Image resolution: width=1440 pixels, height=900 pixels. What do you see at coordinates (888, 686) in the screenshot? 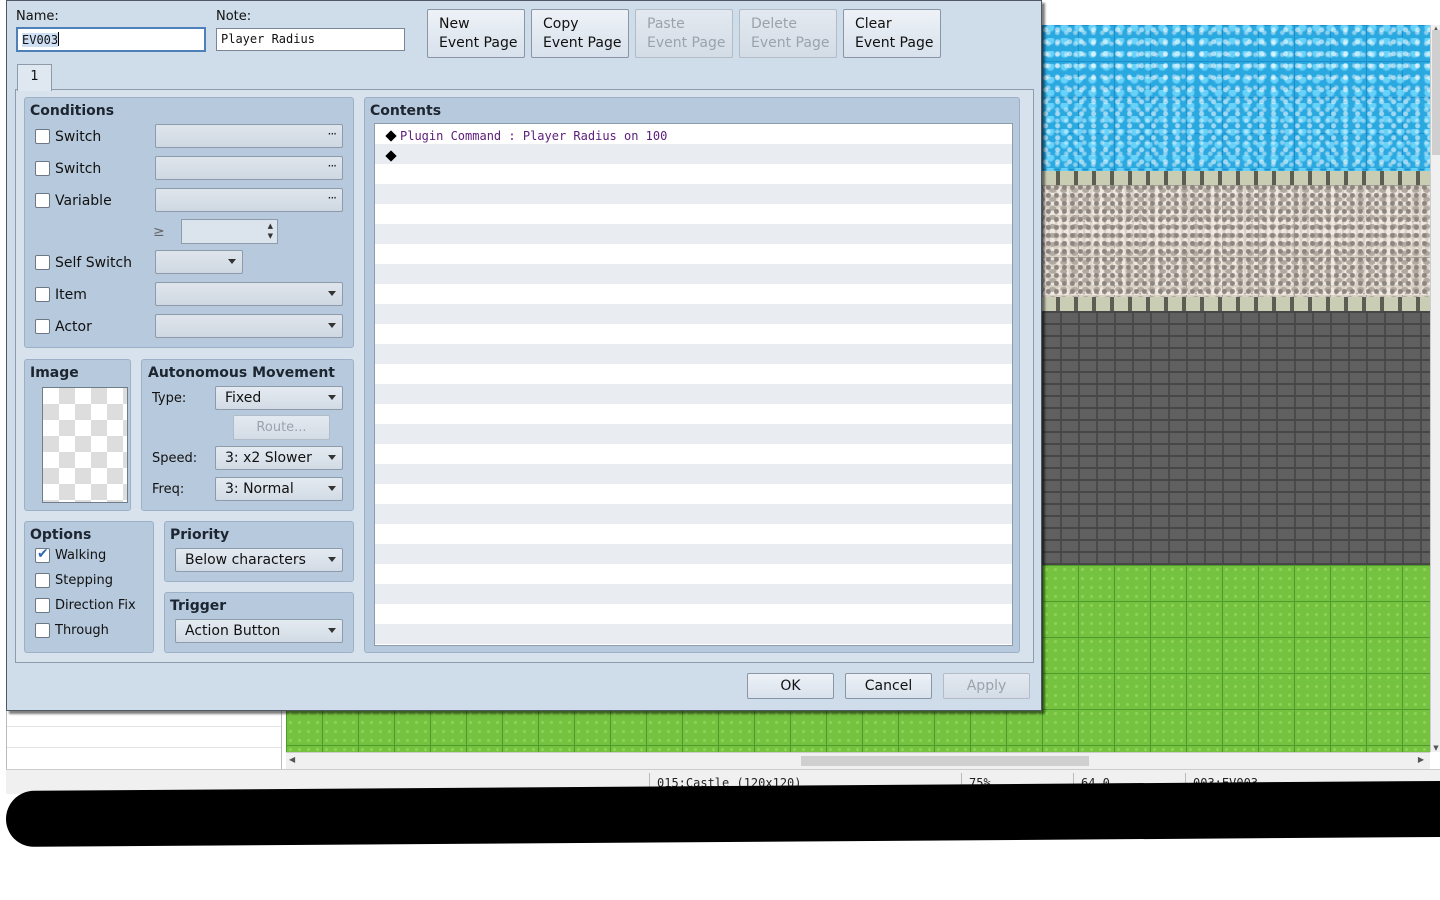
I see `cancel-button: Cancel` at bounding box center [888, 686].